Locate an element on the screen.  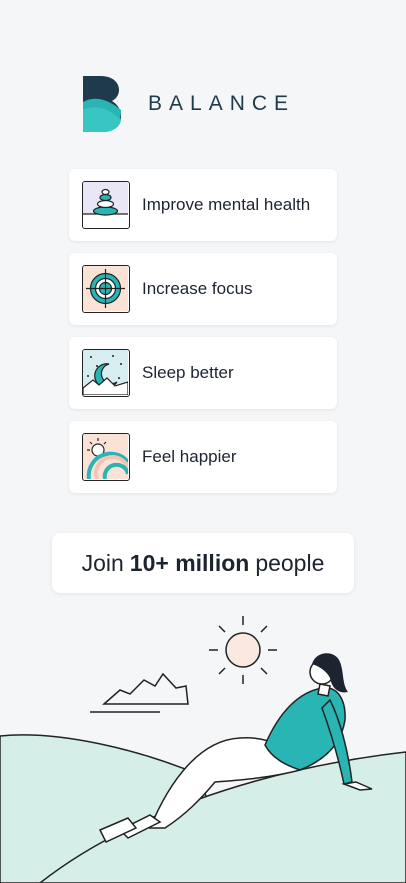
feature-card-mental-health: Improve mental health is located at coordinates (203, 205).